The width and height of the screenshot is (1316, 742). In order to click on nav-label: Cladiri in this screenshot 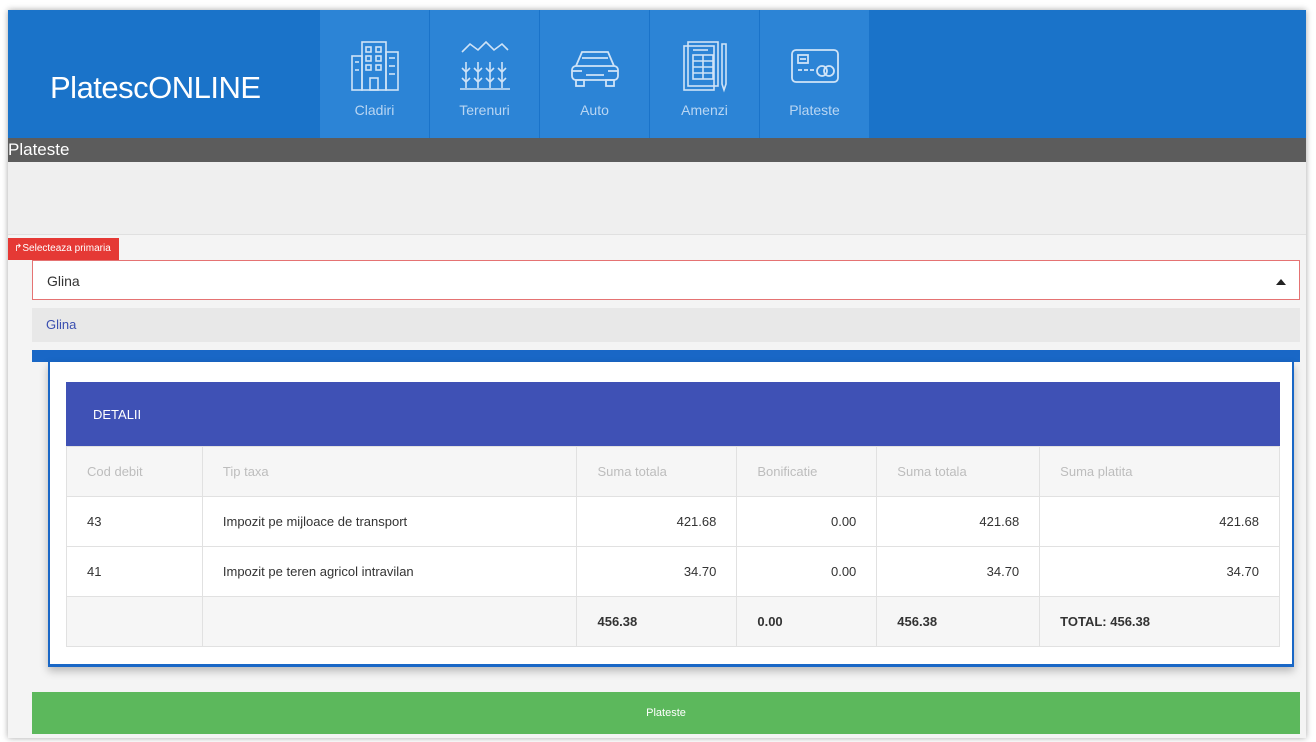, I will do `click(374, 110)`.